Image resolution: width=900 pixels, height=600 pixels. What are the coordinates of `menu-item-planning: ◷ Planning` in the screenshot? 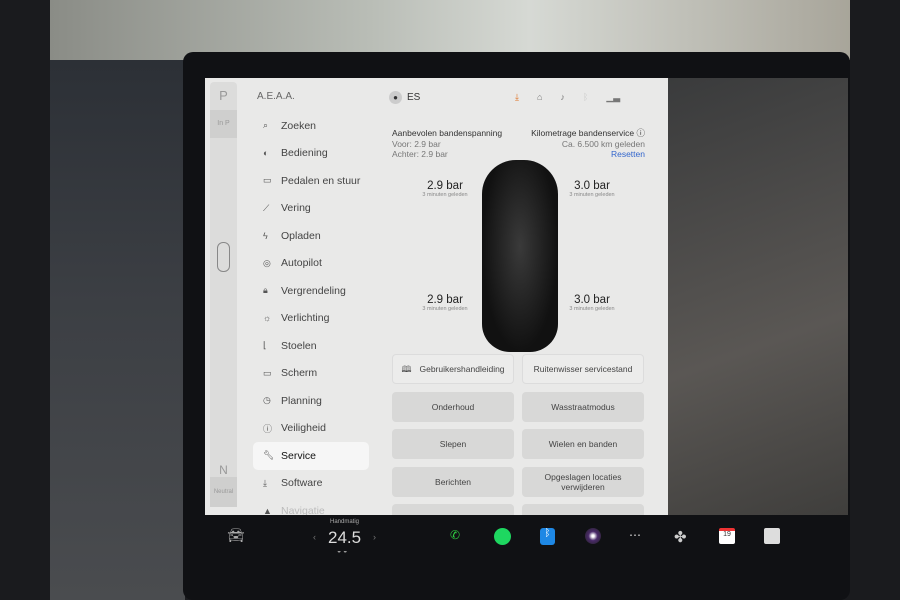 It's located at (311, 401).